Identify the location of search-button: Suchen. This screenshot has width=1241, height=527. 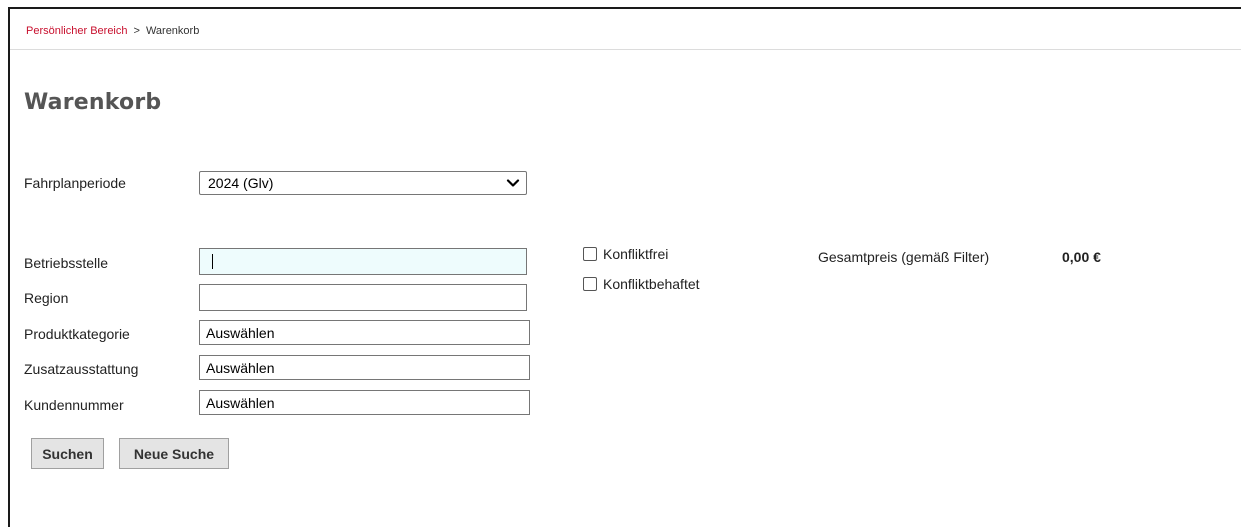
(67, 453).